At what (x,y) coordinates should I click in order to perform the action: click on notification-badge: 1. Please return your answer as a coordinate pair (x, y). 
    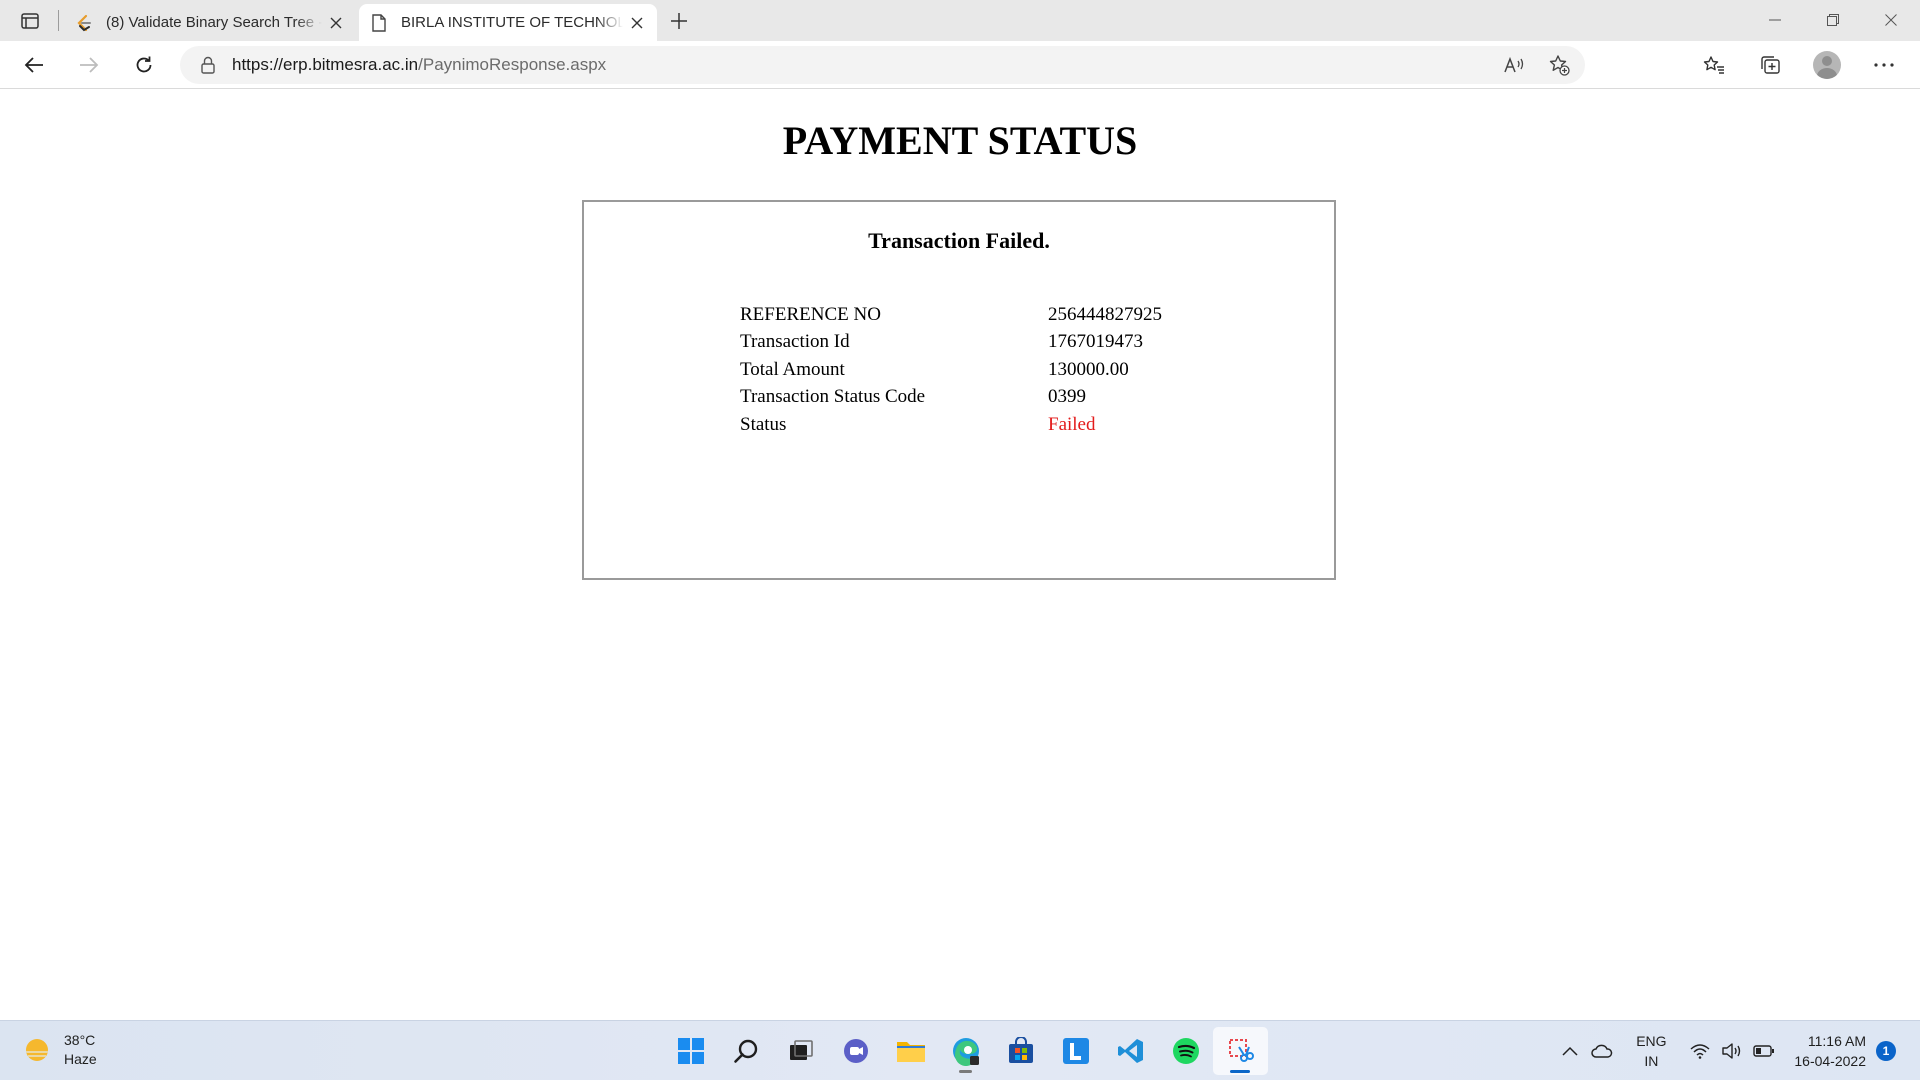
    Looking at the image, I should click on (1886, 1051).